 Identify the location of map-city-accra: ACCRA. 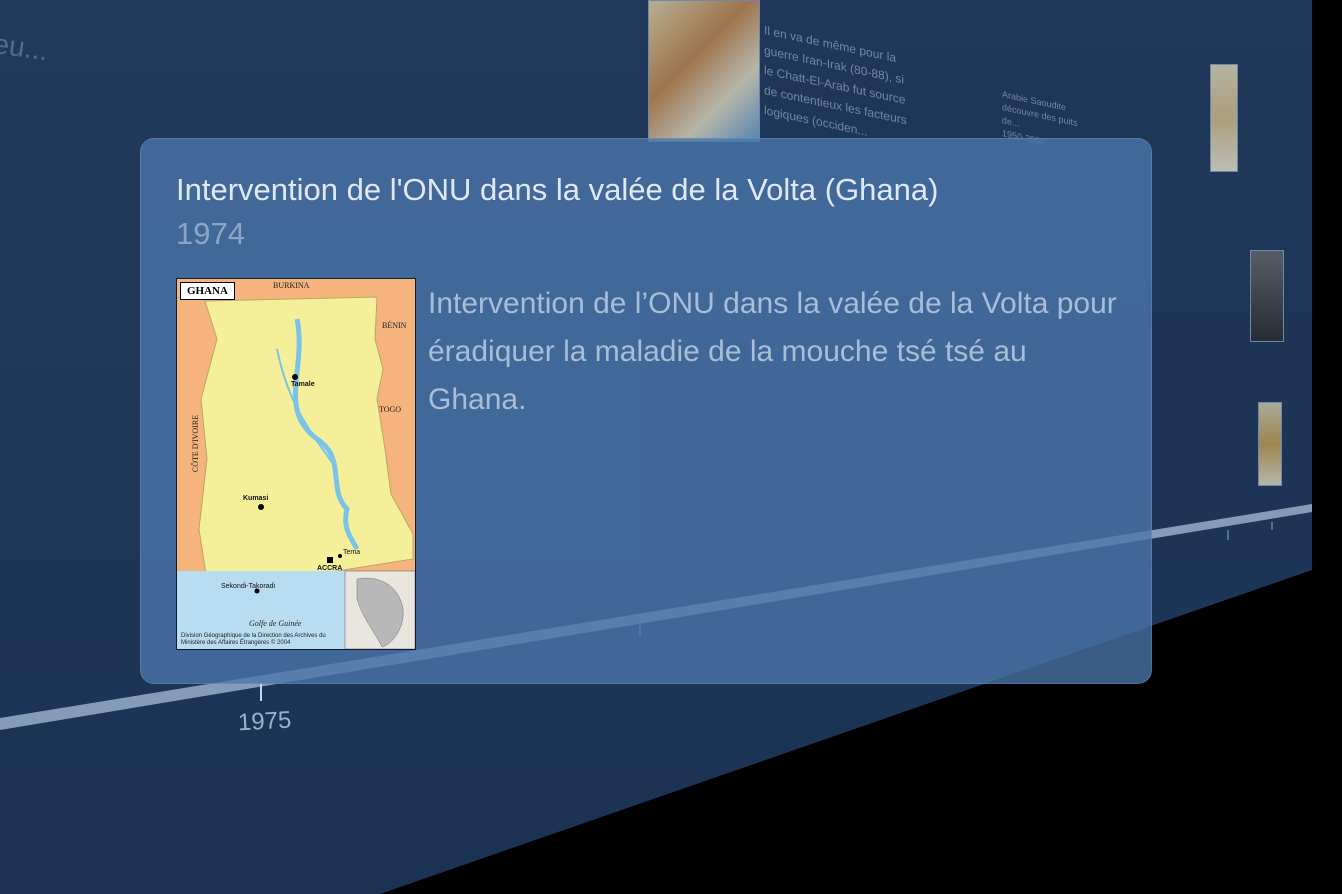
(330, 568).